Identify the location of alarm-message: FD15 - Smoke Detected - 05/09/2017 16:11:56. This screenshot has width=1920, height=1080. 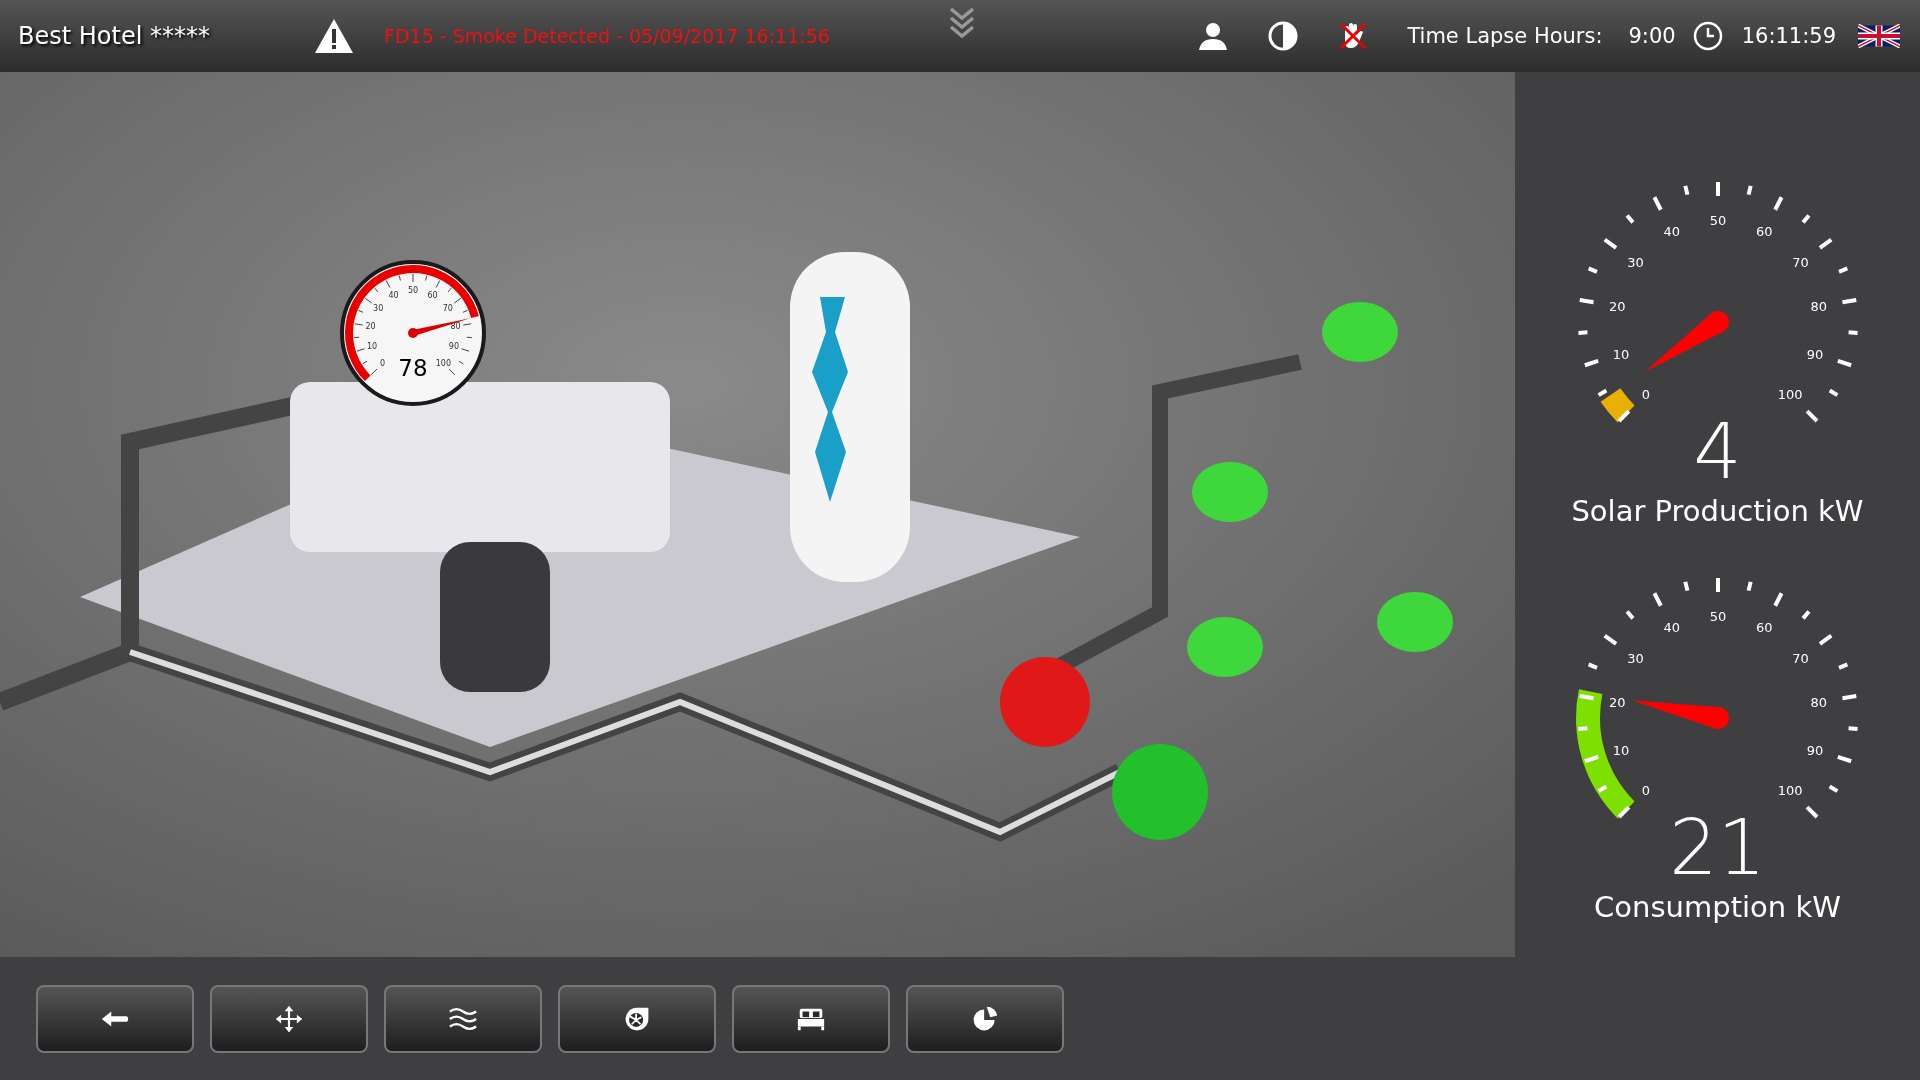
(607, 36).